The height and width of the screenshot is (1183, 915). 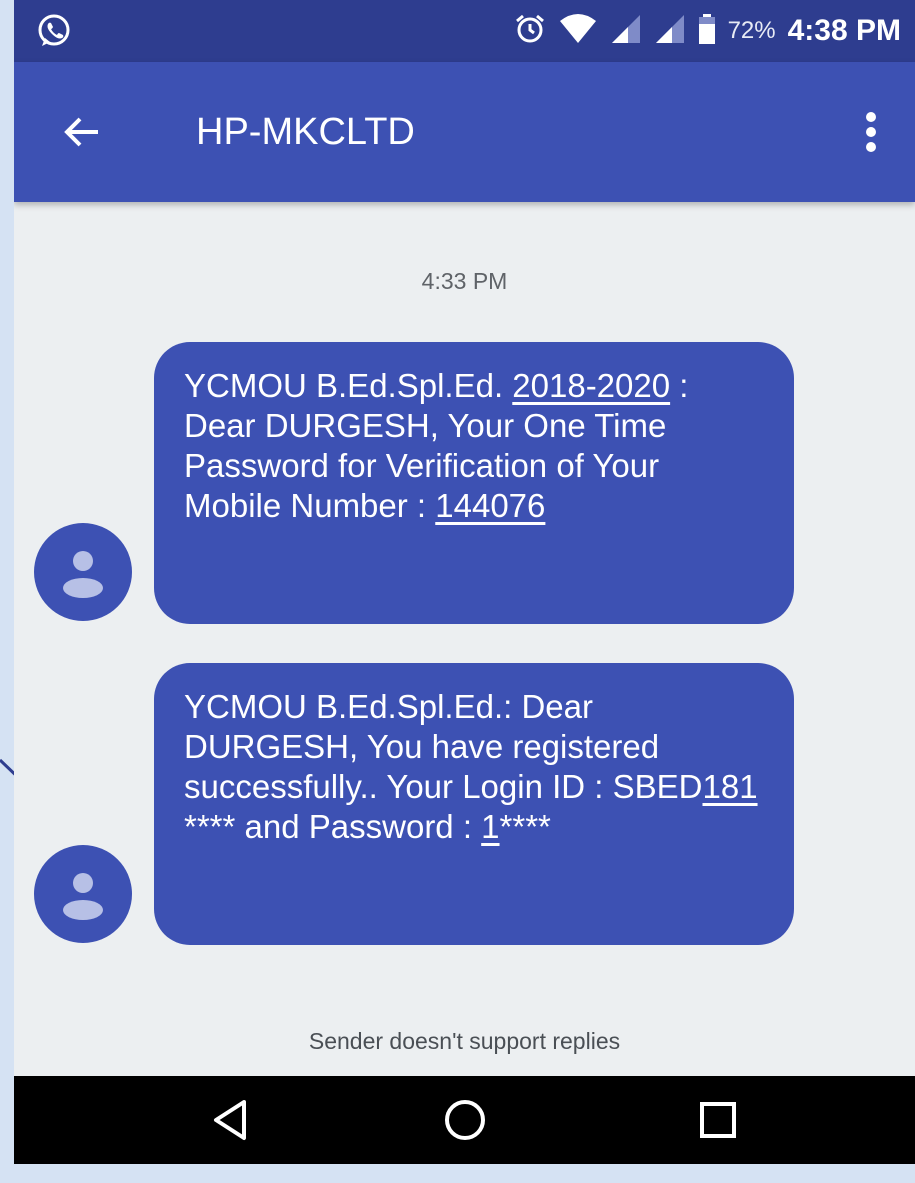 What do you see at coordinates (464, 132) in the screenshot?
I see `app-bar: HP-MKCLTD` at bounding box center [464, 132].